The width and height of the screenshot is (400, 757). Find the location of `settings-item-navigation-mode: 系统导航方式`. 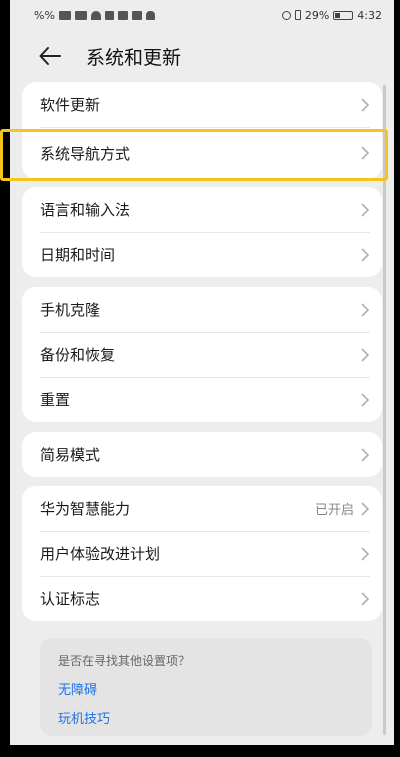

settings-item-navigation-mode: 系统导航方式 is located at coordinates (202, 153).